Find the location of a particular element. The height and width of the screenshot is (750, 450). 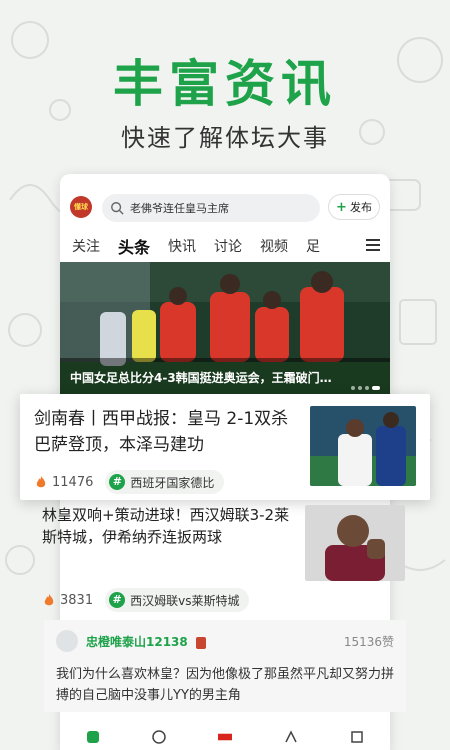

pager-dot-active is located at coordinates (376, 388).